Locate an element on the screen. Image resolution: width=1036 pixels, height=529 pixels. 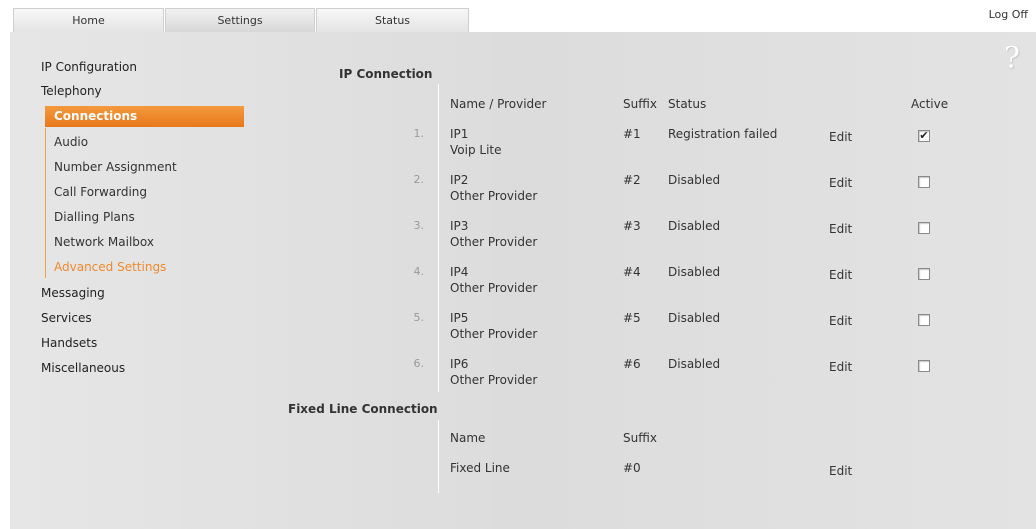
sidebar-subitem-audio: Audio is located at coordinates (66, 142).